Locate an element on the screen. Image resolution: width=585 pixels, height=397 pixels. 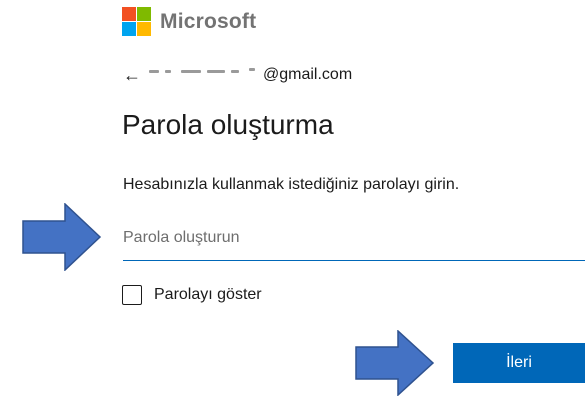
logo-square-blue is located at coordinates (129, 29).